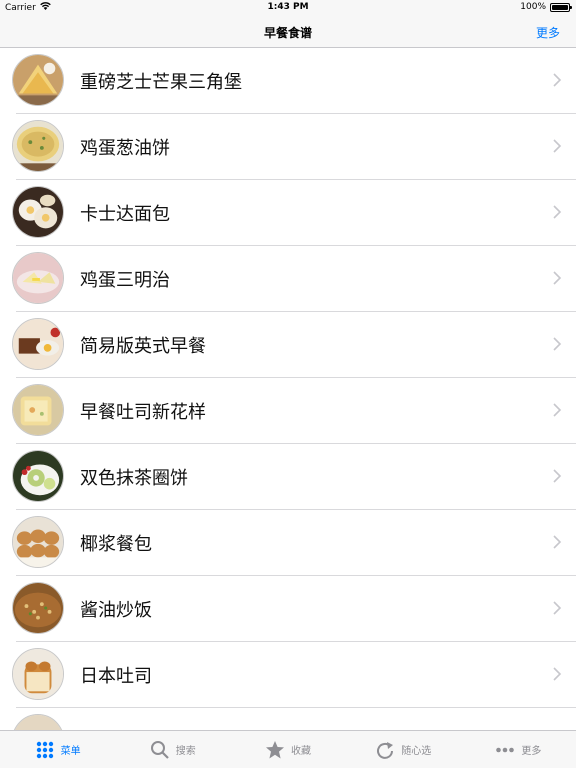 This screenshot has width=576, height=768. I want to click on status-time: 1:43 PM, so click(288, 7).